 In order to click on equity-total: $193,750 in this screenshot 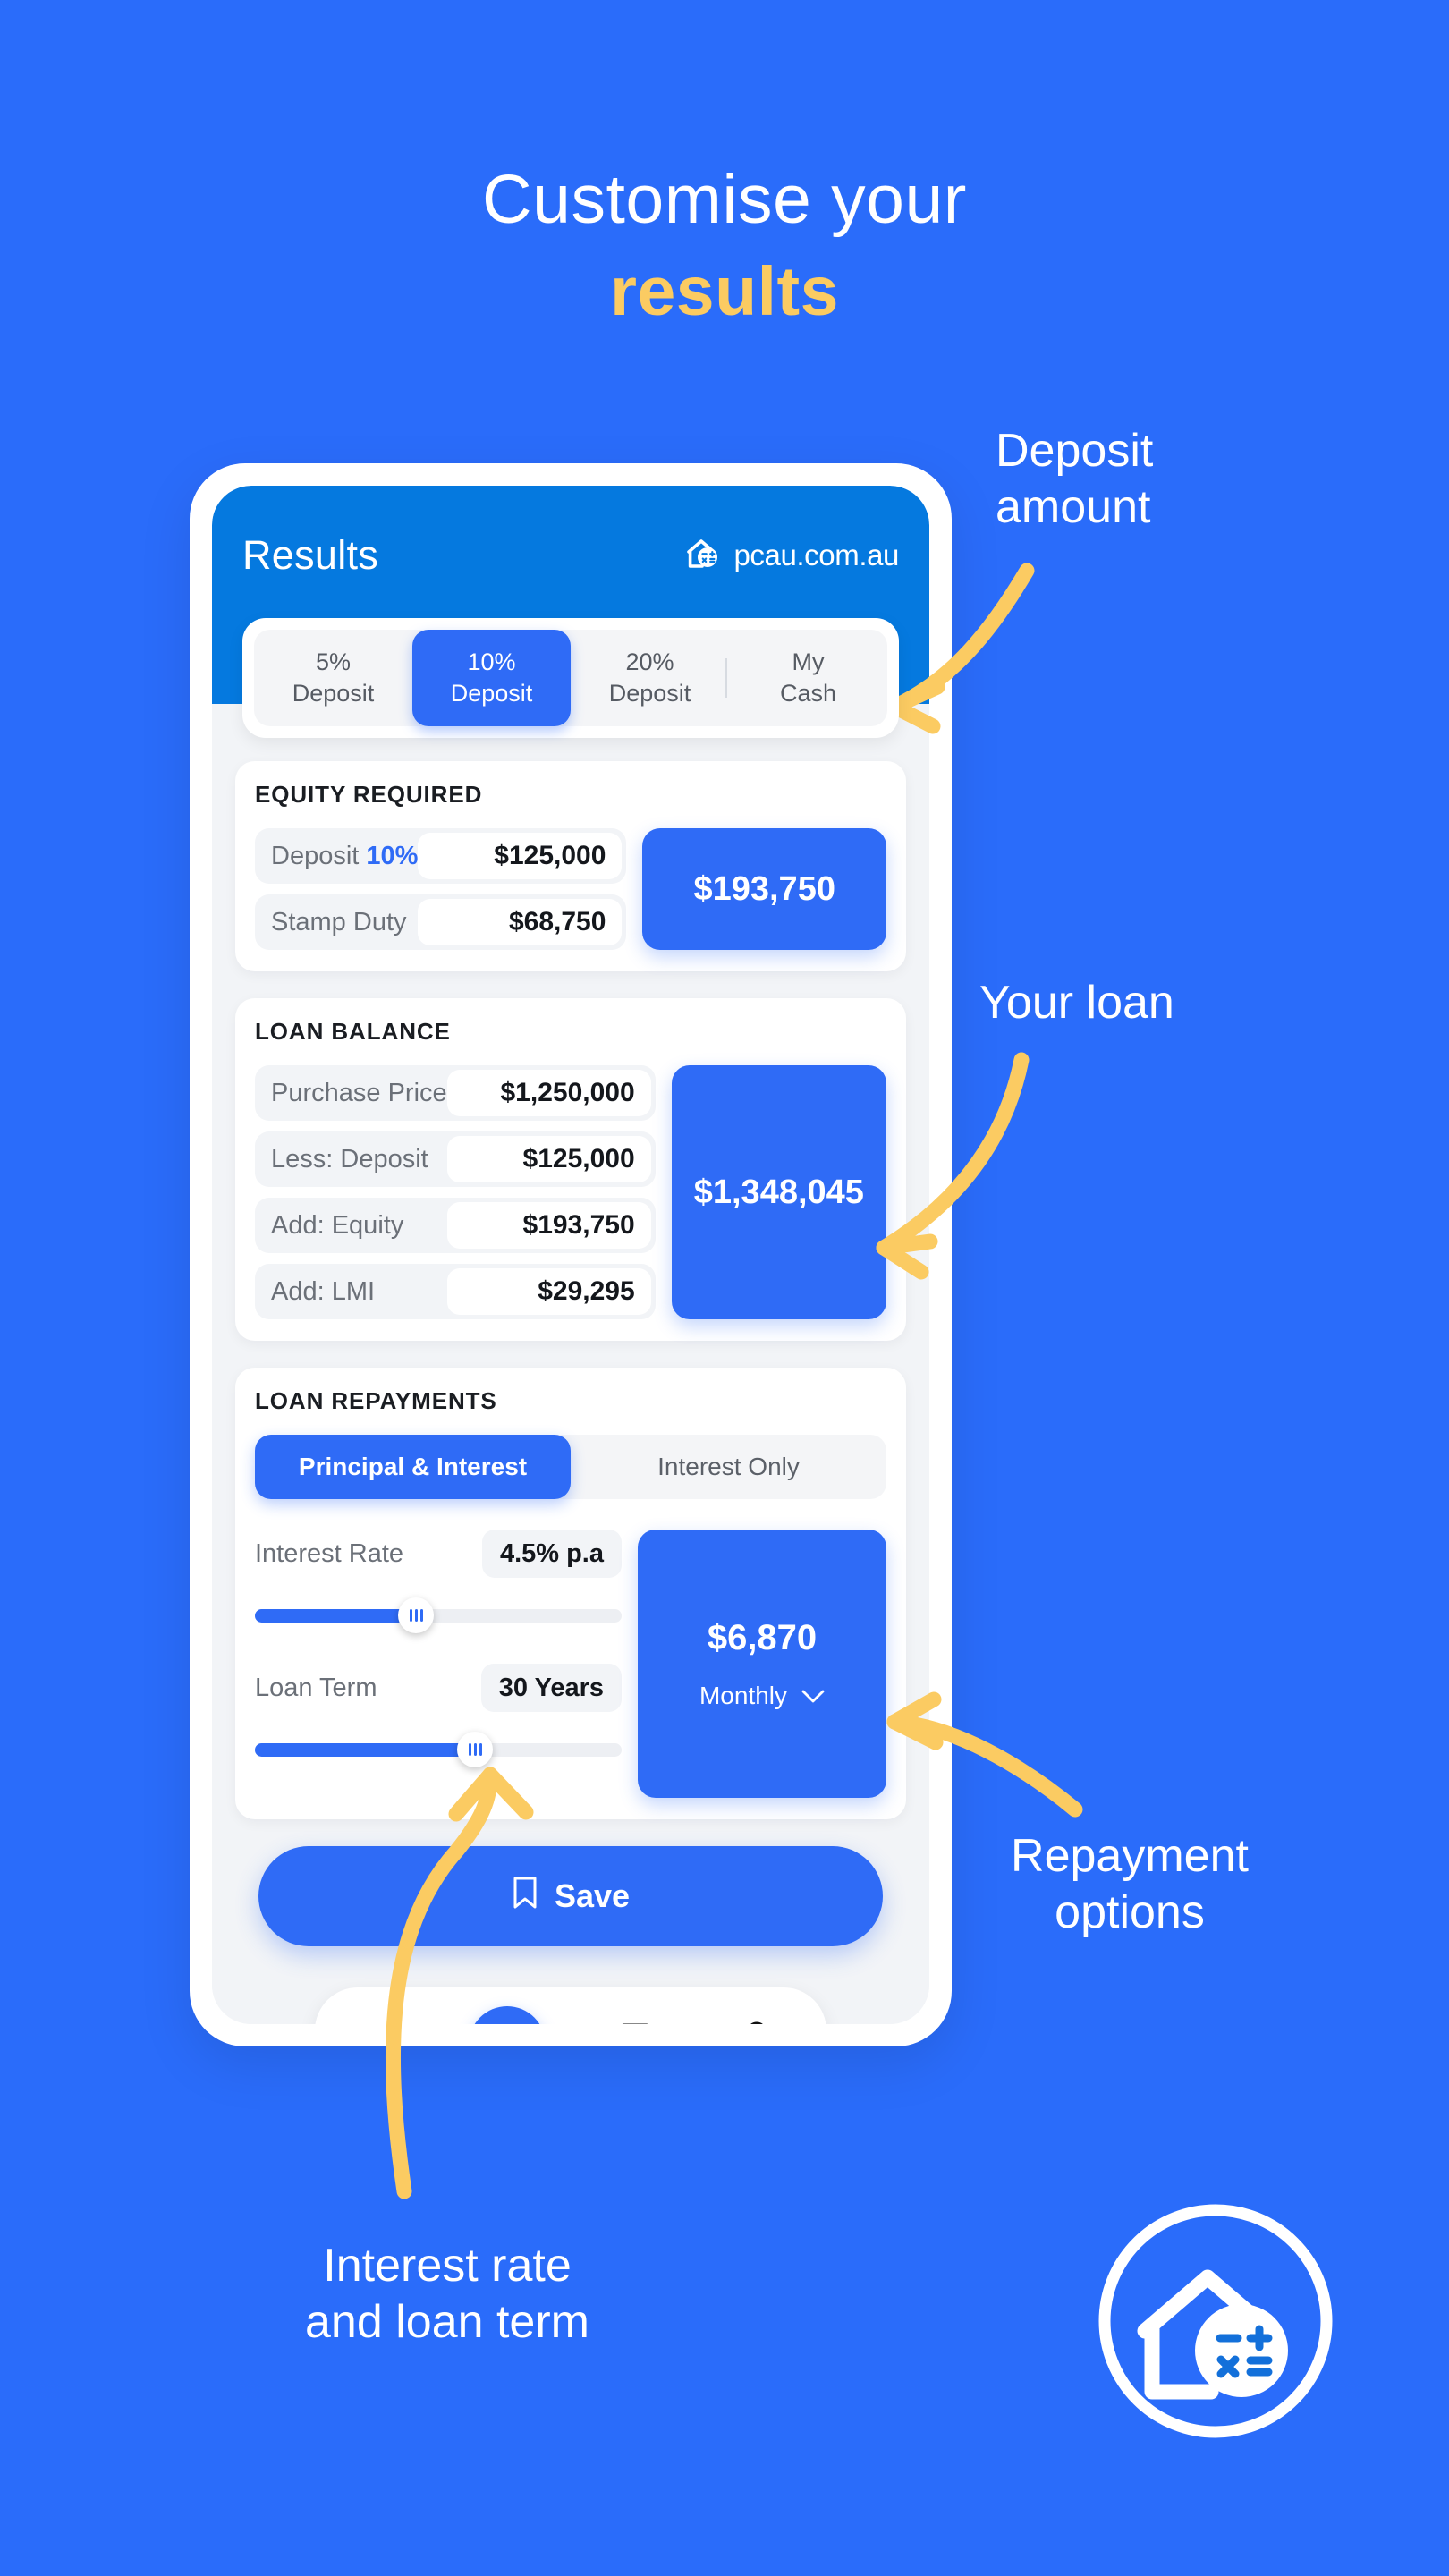, I will do `click(764, 889)`.